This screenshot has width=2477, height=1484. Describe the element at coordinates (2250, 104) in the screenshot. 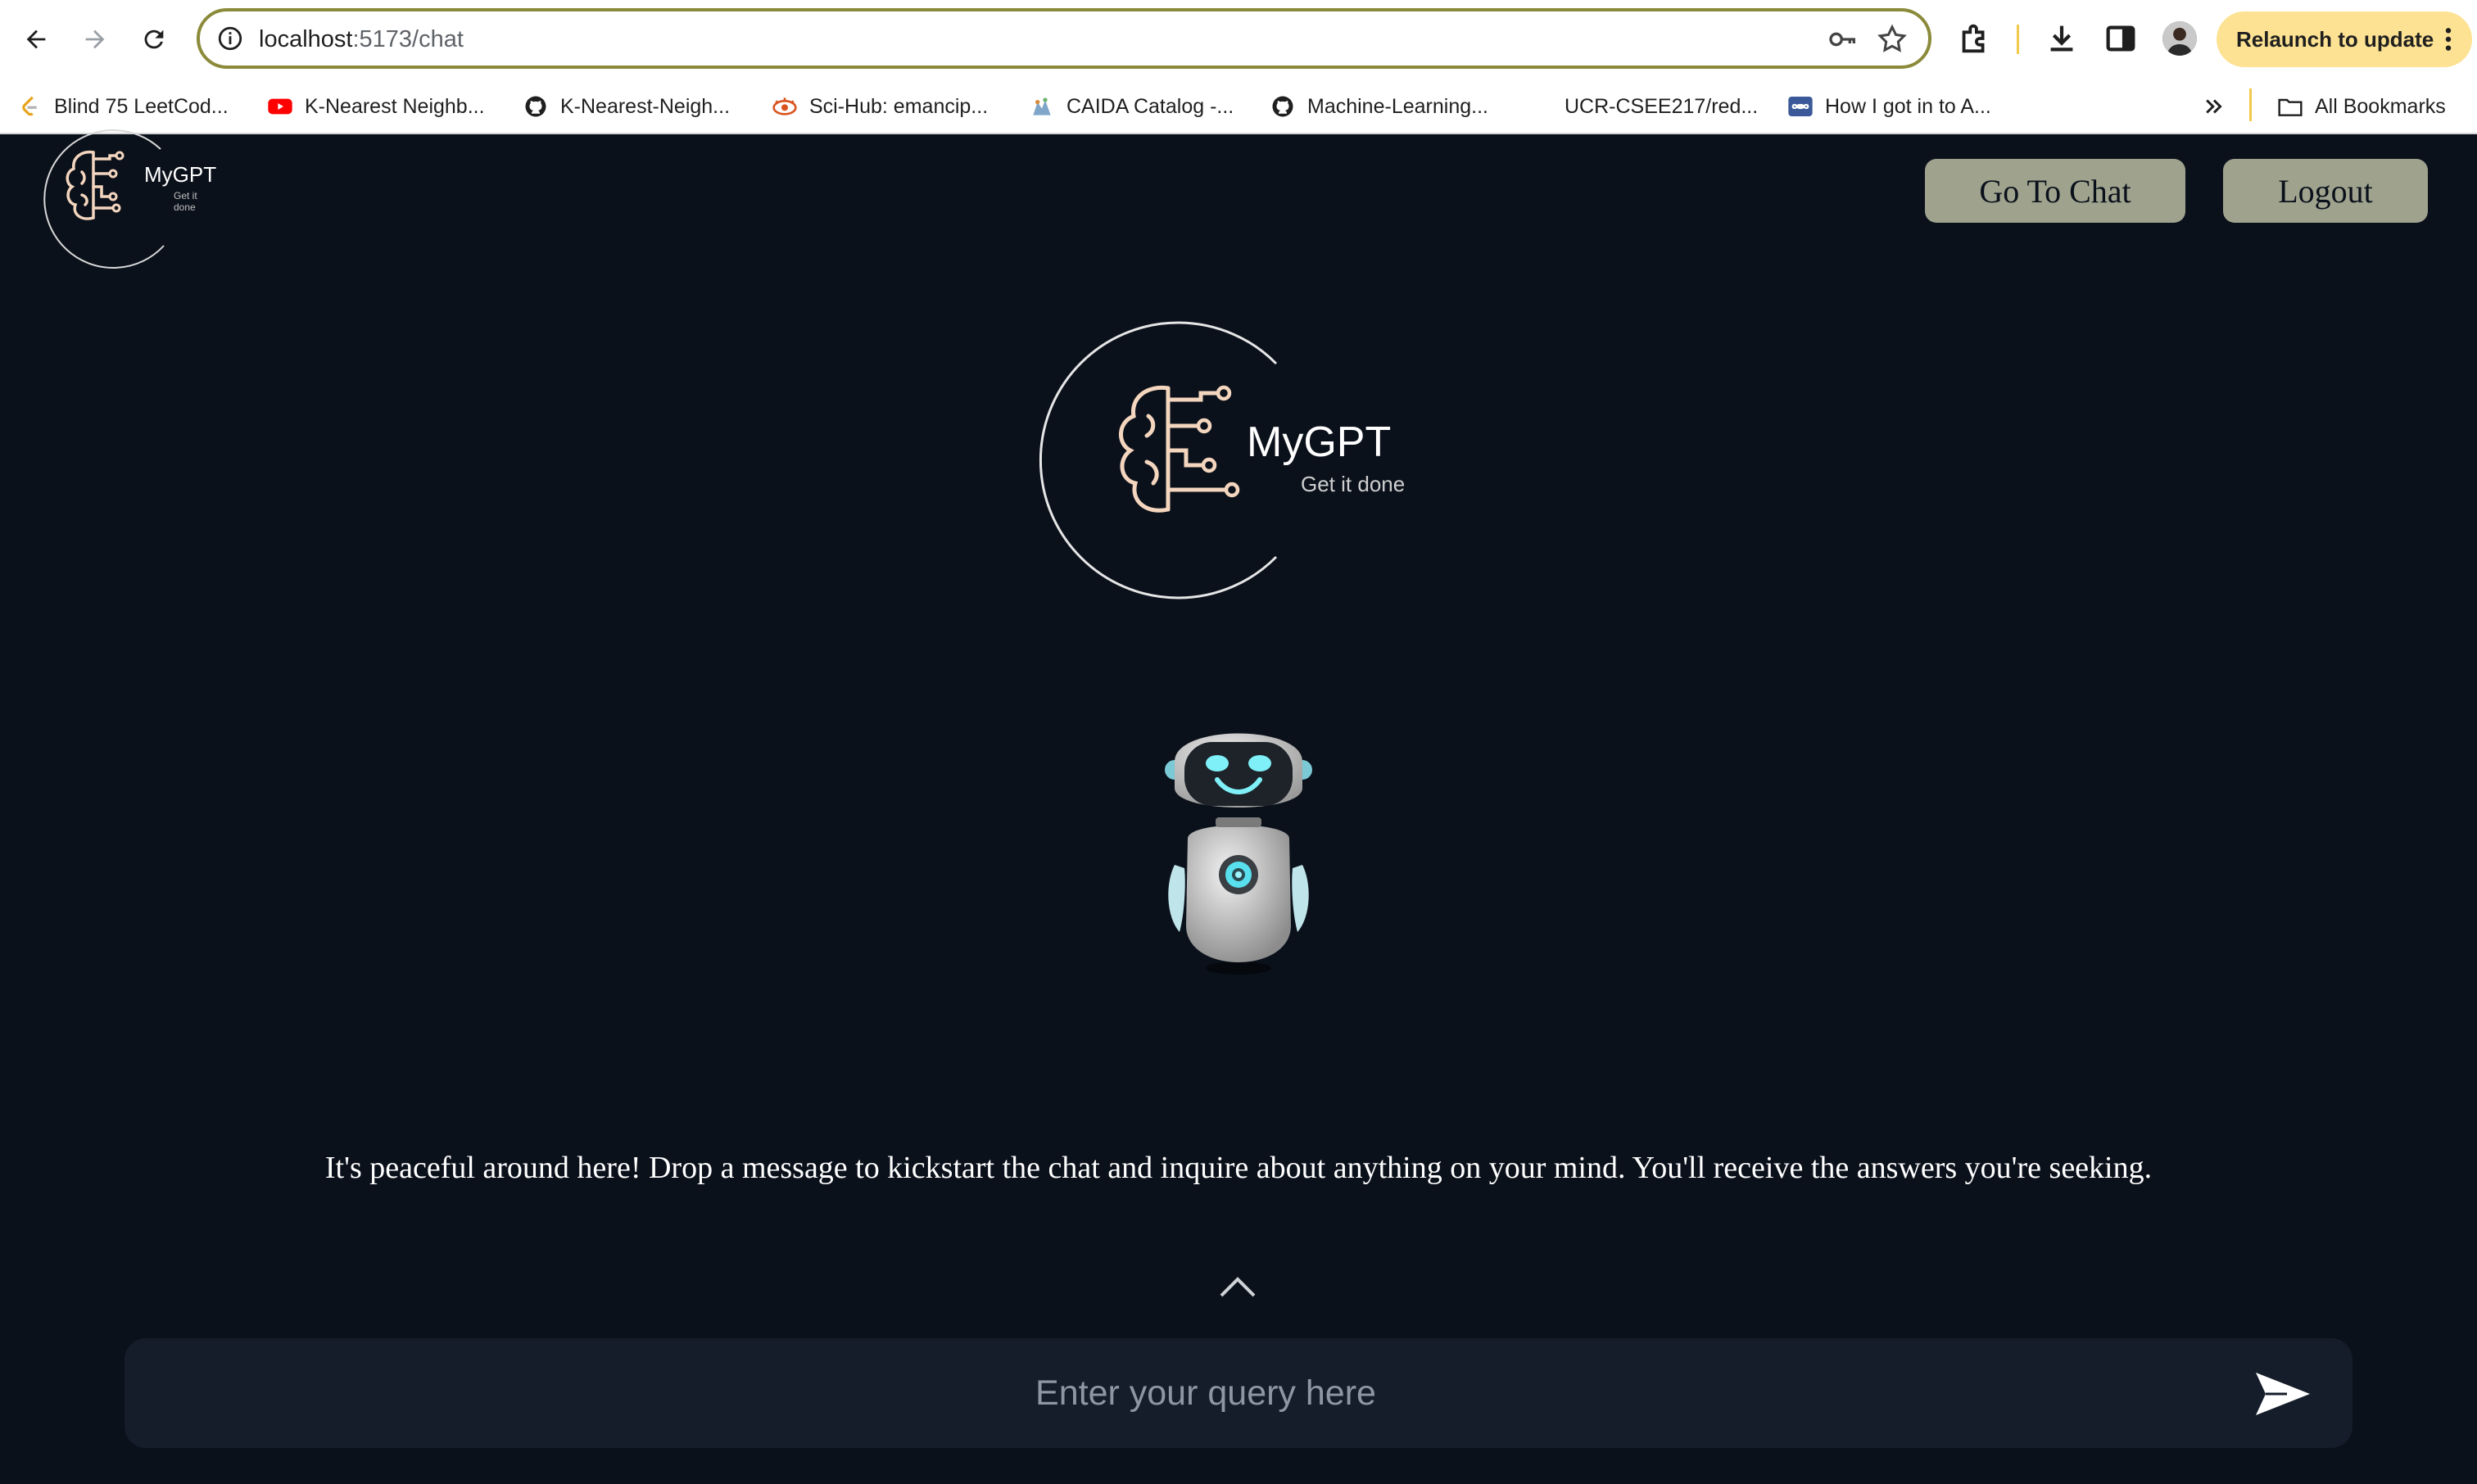

I see `bookmarks-divider` at that location.